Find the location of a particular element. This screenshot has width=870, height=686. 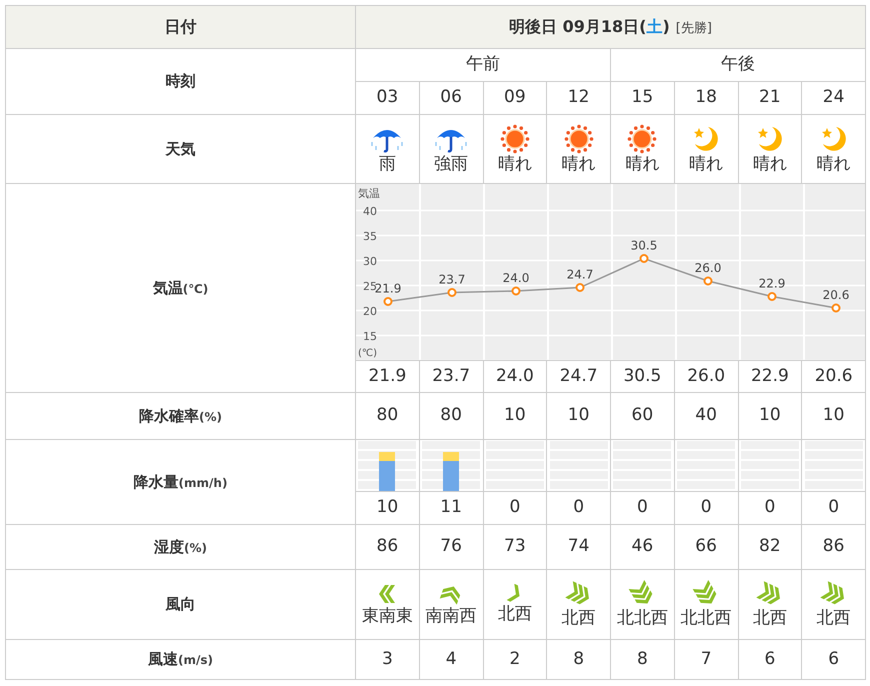

row-header: 気温(℃) is located at coordinates (180, 287).